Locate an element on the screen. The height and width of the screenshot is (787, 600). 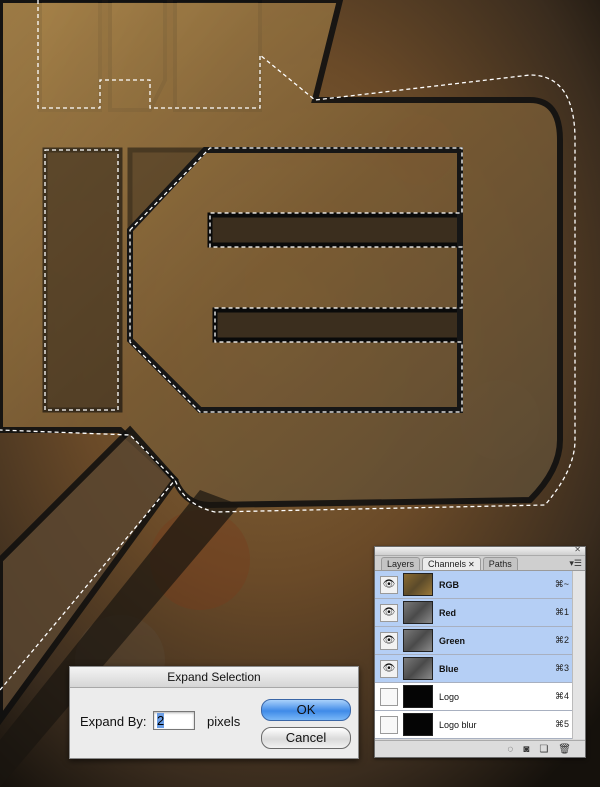
expand-by-input: 2 is located at coordinates (174, 720).